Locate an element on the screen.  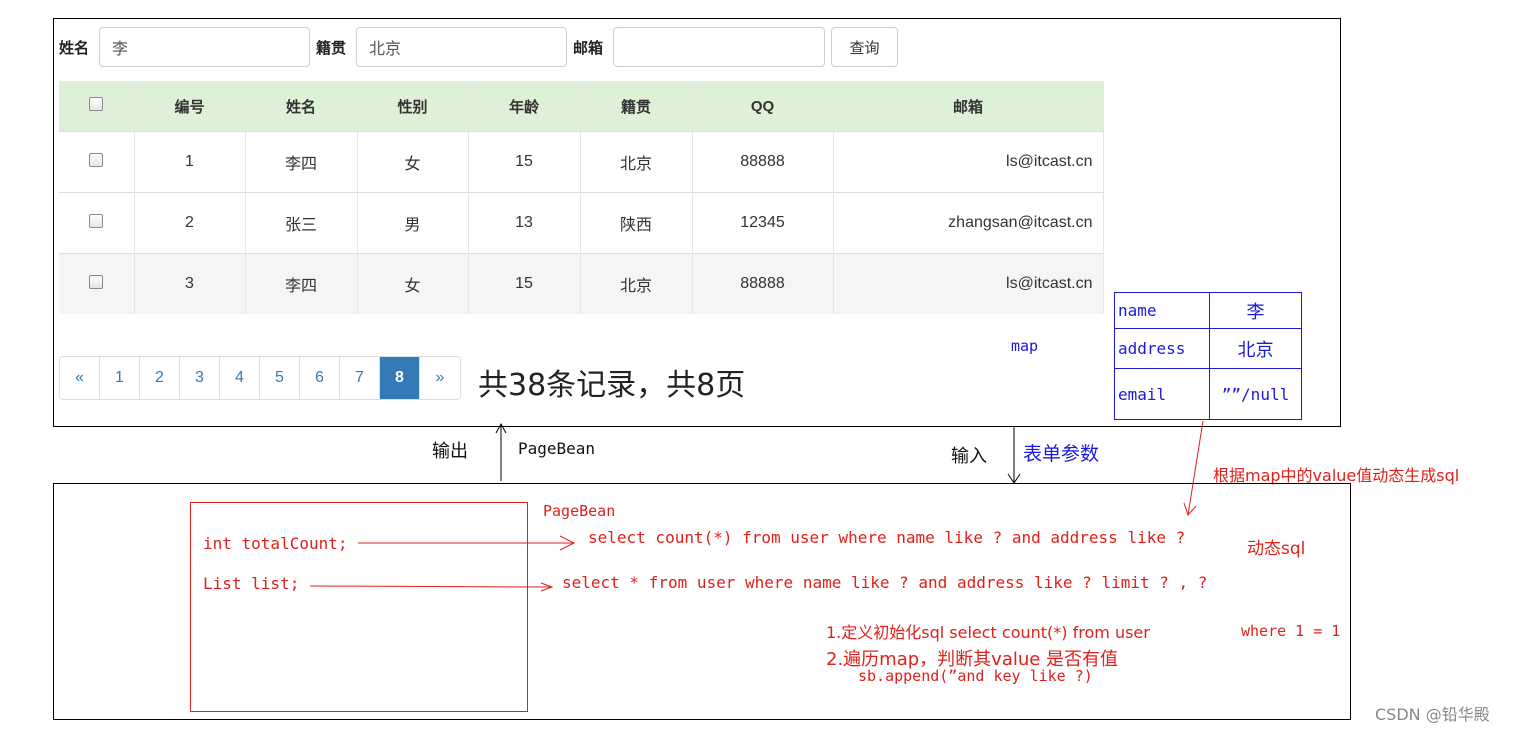
page-3: 3 is located at coordinates (200, 378).